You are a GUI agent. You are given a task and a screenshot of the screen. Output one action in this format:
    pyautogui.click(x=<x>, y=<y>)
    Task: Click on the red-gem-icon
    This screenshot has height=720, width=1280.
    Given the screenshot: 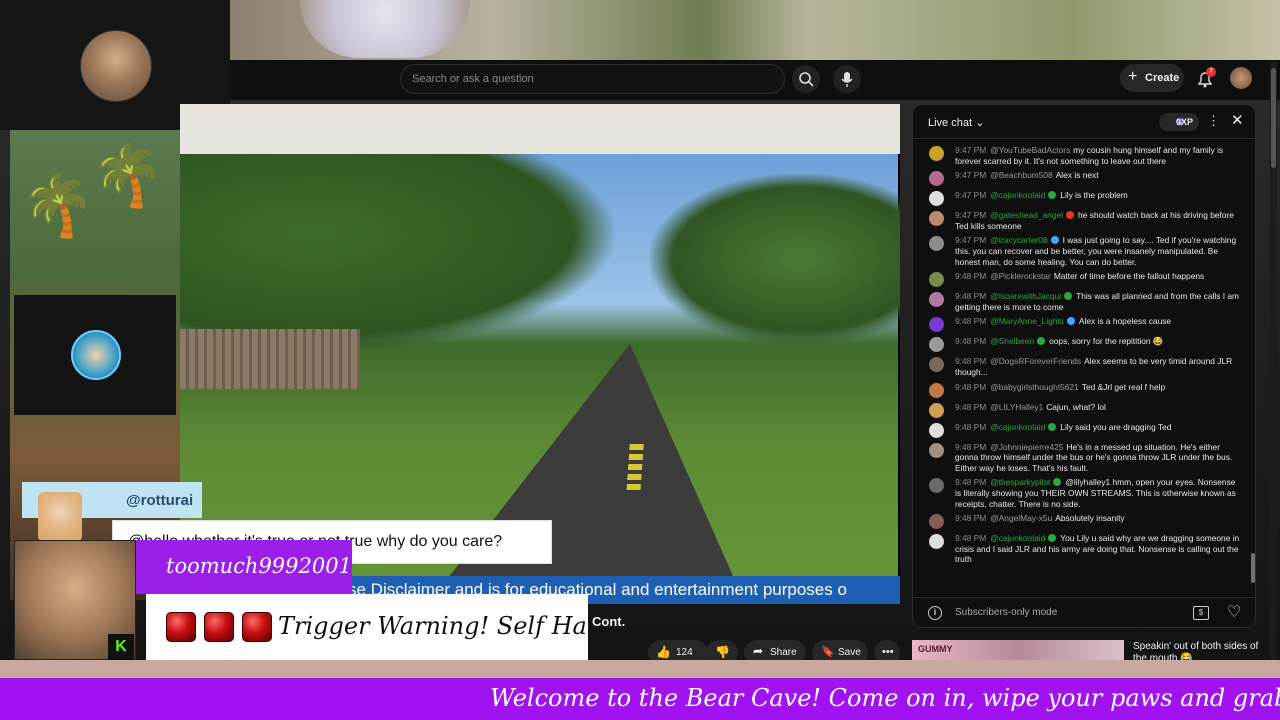 What is the action you would take?
    pyautogui.click(x=181, y=627)
    